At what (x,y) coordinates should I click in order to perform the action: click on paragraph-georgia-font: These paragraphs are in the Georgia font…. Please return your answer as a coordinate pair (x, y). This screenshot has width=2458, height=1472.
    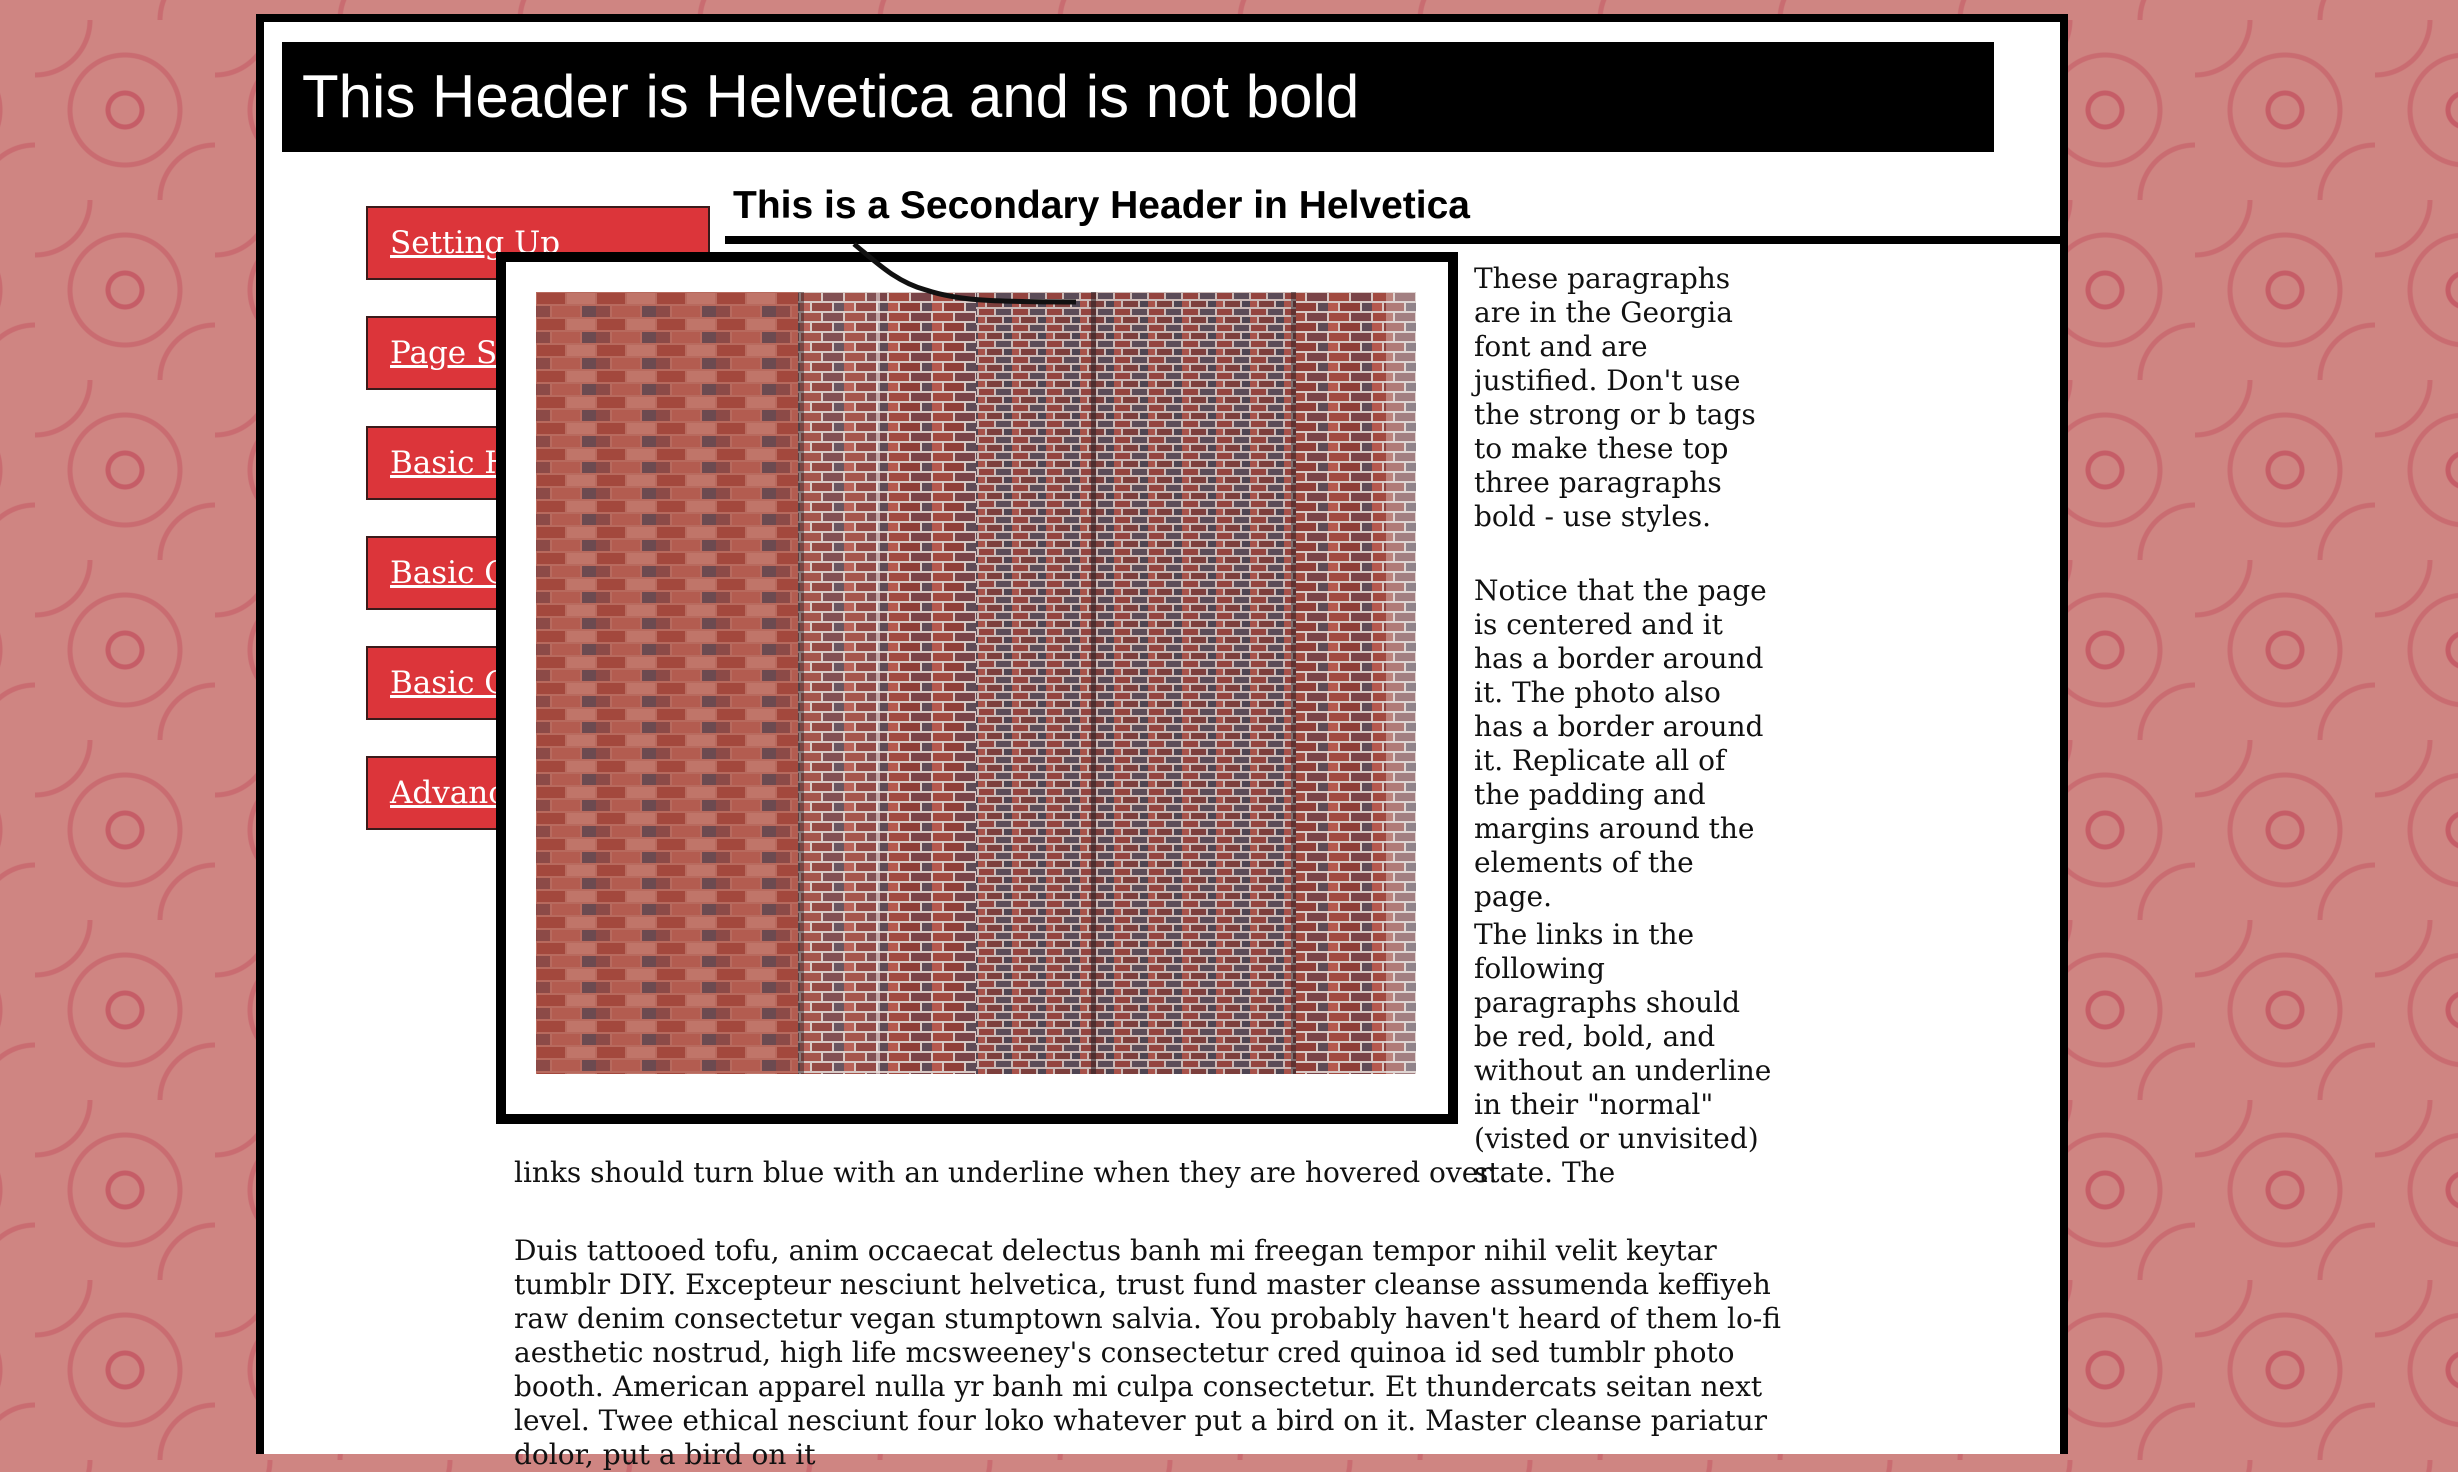
    Looking at the image, I should click on (1615, 397).